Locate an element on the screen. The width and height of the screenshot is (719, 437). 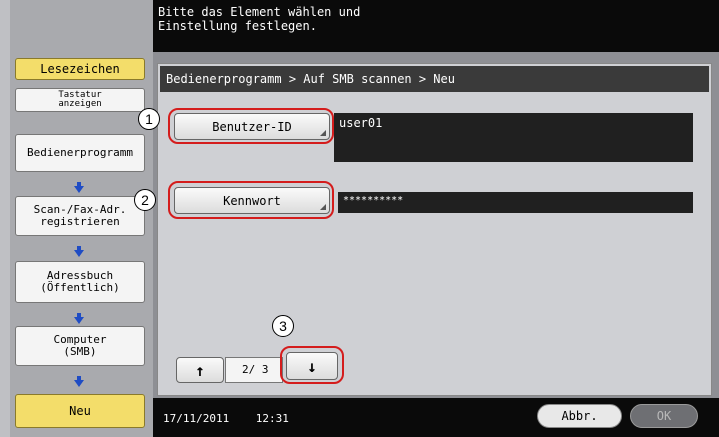
user-id-label: Benutzer-ID is located at coordinates (252, 126).